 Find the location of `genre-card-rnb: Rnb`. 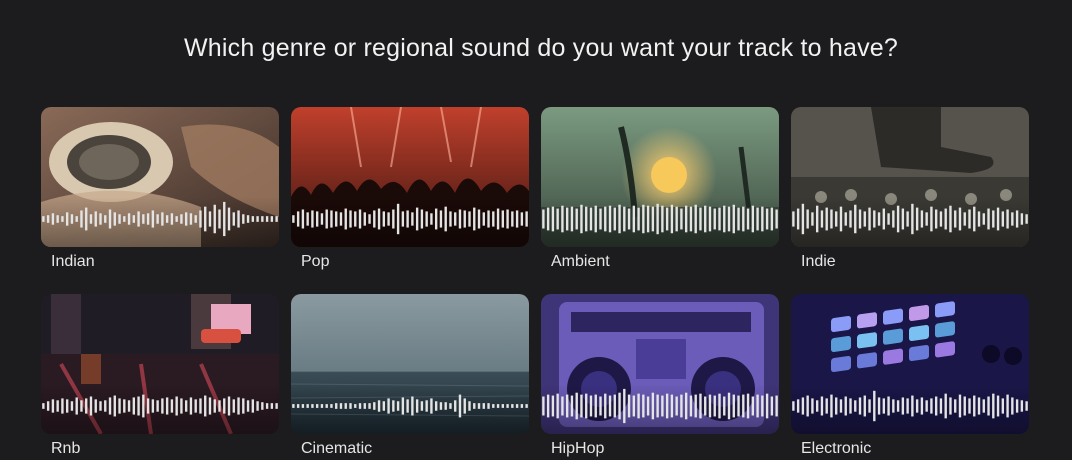

genre-card-rnb: Rnb is located at coordinates (160, 375).